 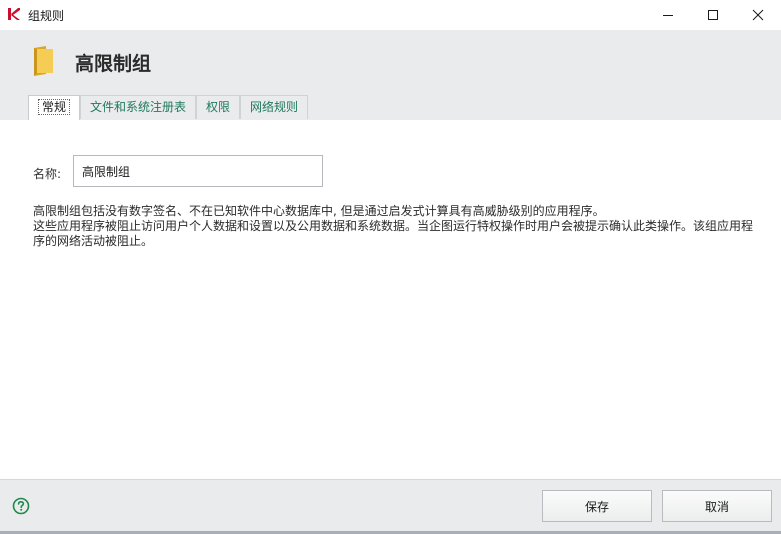 What do you see at coordinates (138, 107) in the screenshot?
I see `tab-files-and-registry: 文件和系统注册表` at bounding box center [138, 107].